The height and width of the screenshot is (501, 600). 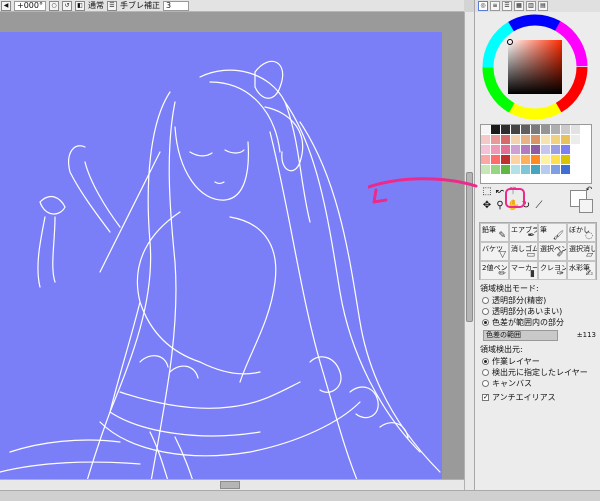 I want to click on color-palette, so click(x=536, y=154).